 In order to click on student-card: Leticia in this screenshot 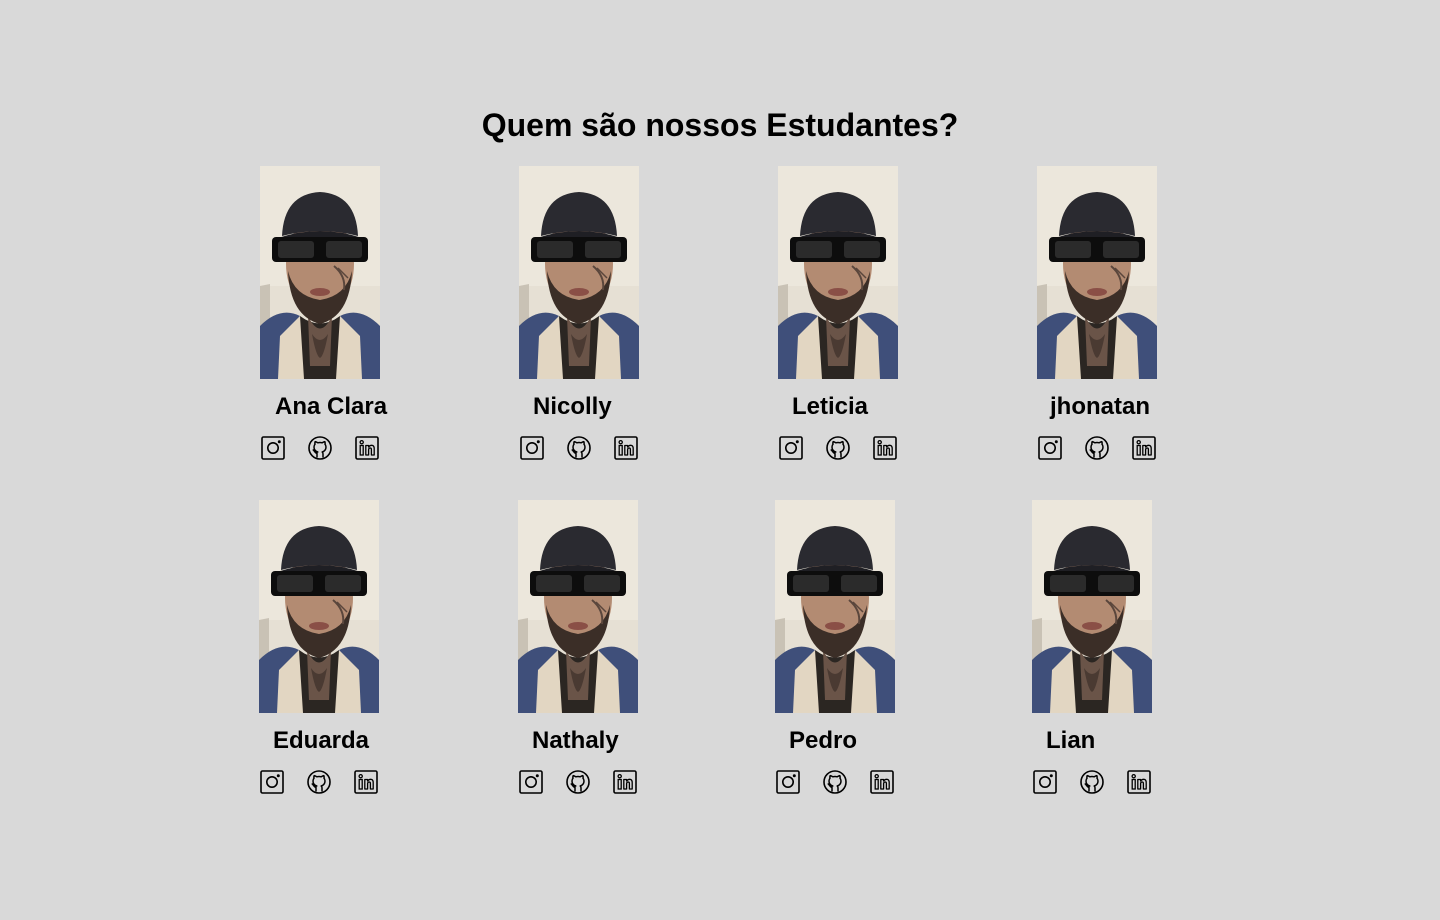, I will do `click(848, 316)`.